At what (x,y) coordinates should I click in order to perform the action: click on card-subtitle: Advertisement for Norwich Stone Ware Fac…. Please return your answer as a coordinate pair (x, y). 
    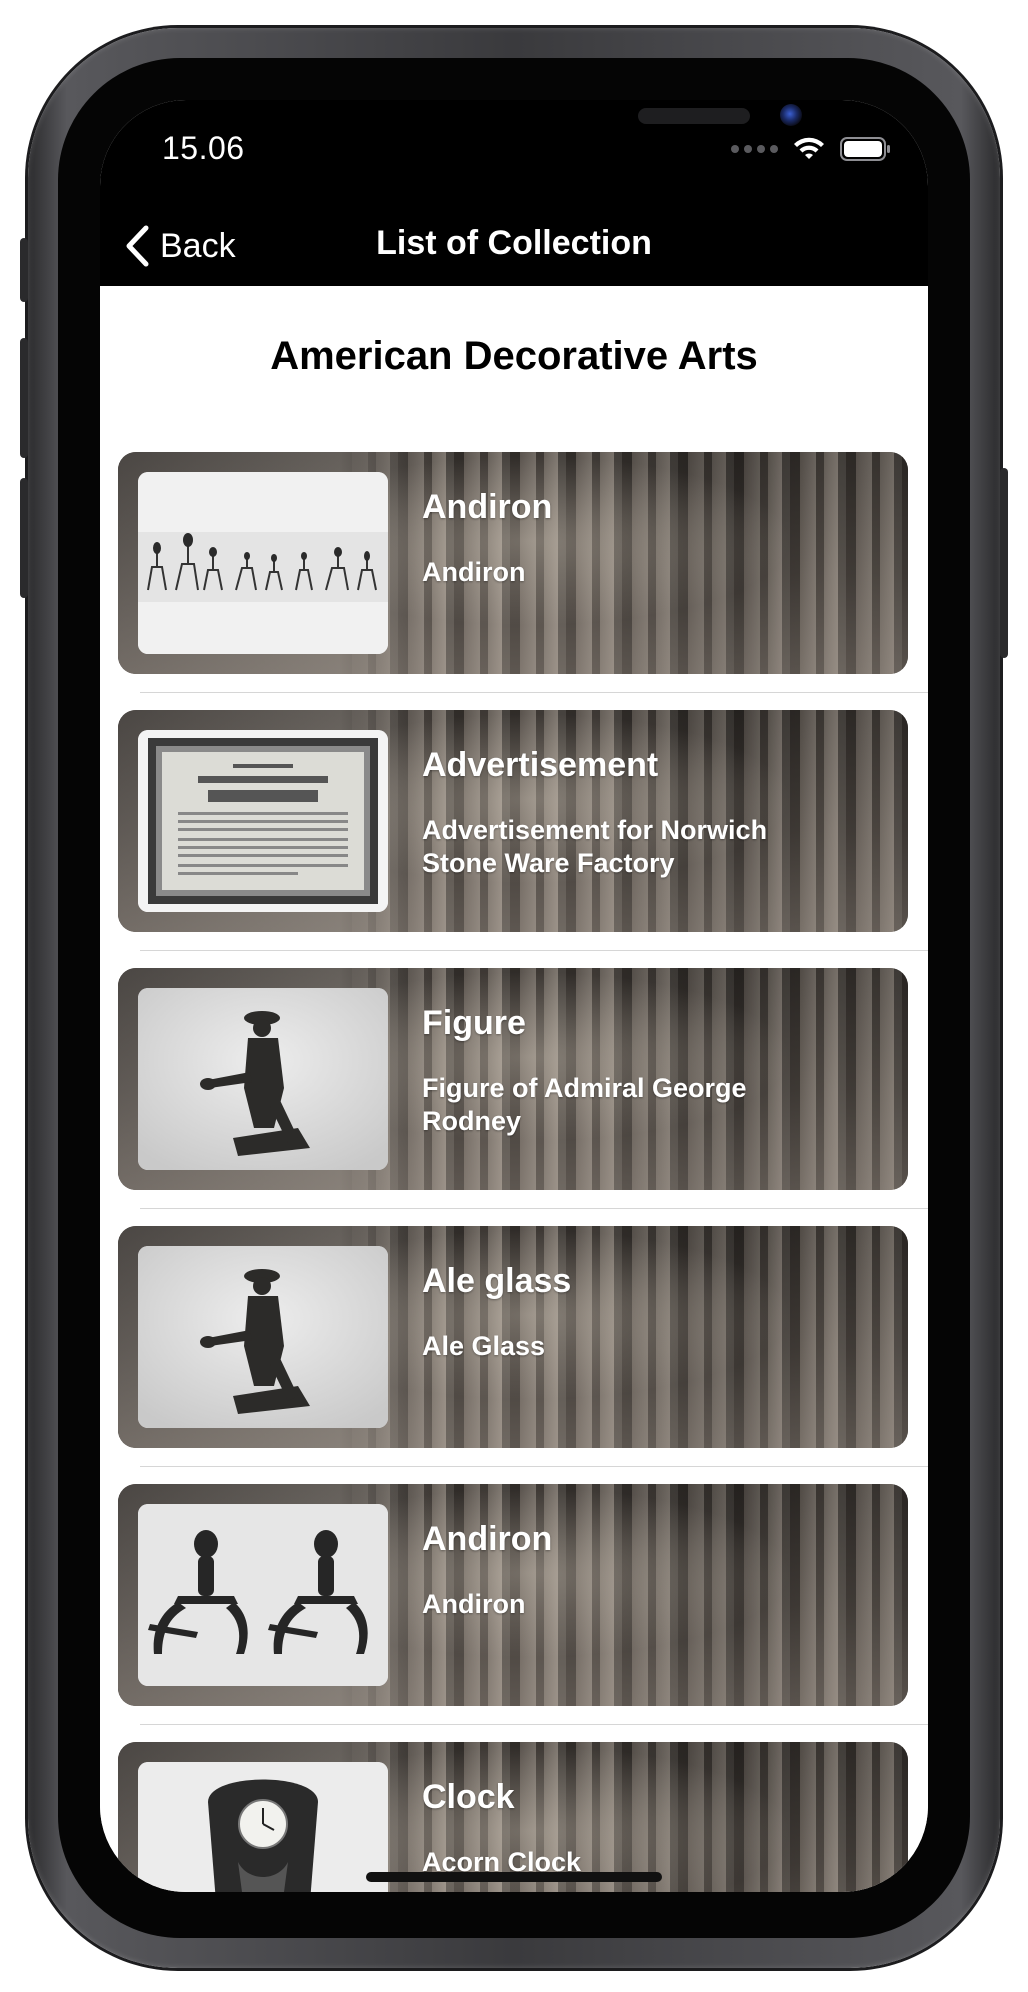
    Looking at the image, I should click on (595, 846).